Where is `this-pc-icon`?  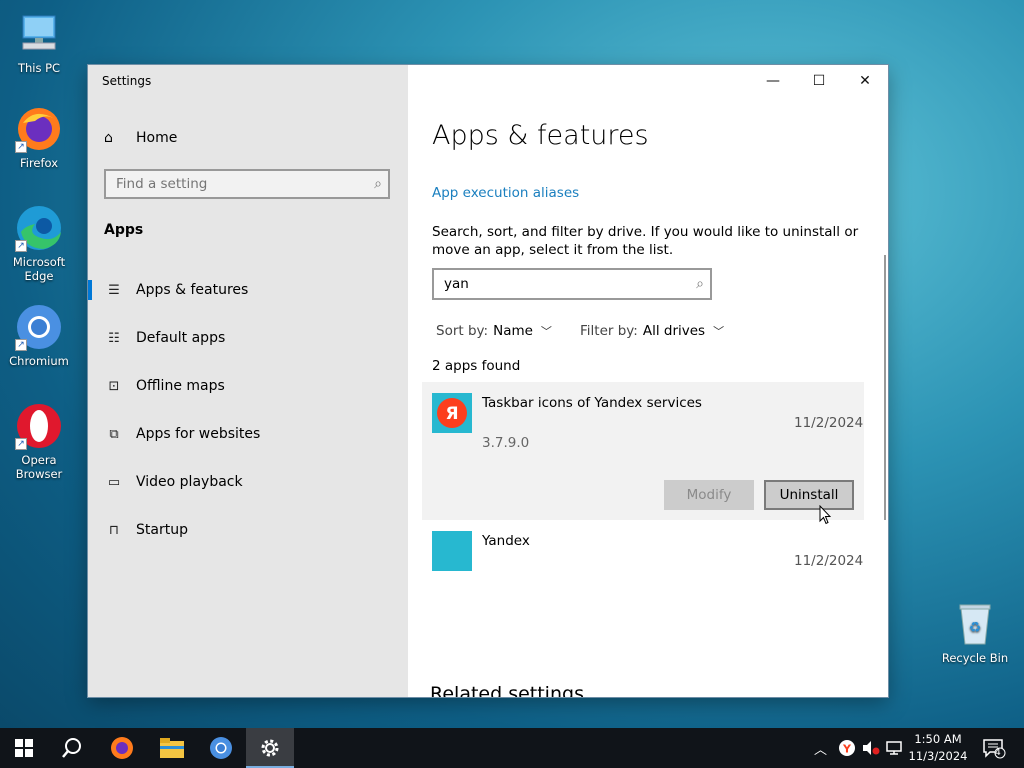
this-pc-icon is located at coordinates (39, 34).